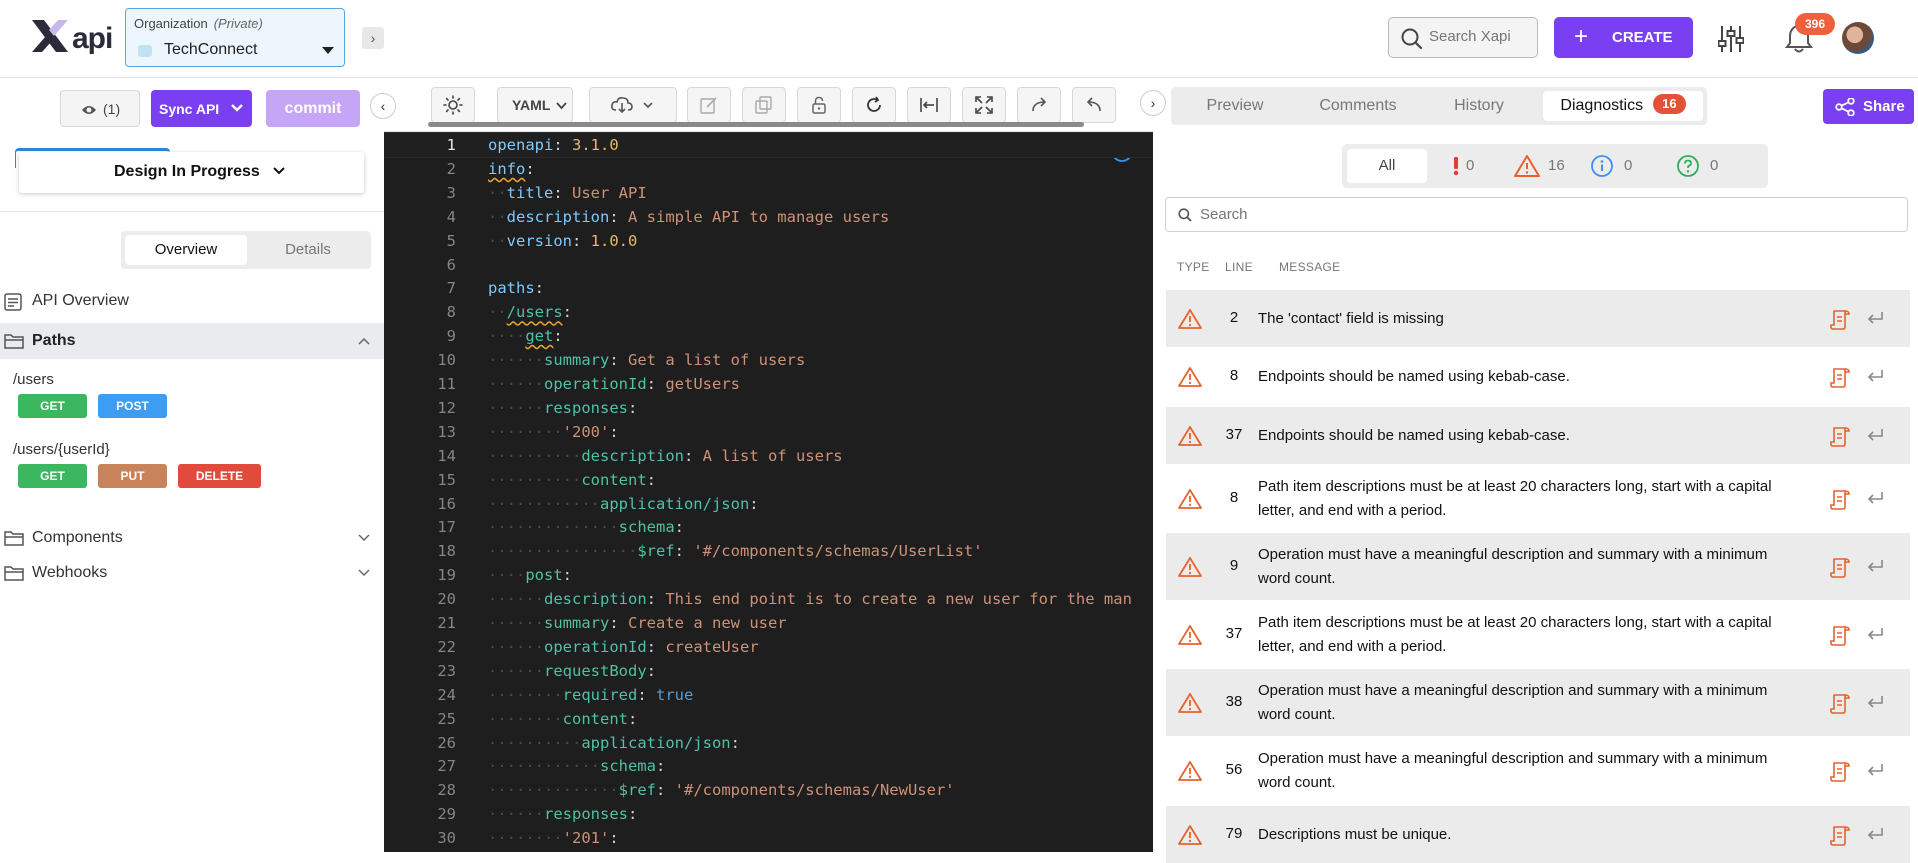 The image size is (1918, 863). I want to click on collapse-right-panel-icon: ›, so click(1153, 103).